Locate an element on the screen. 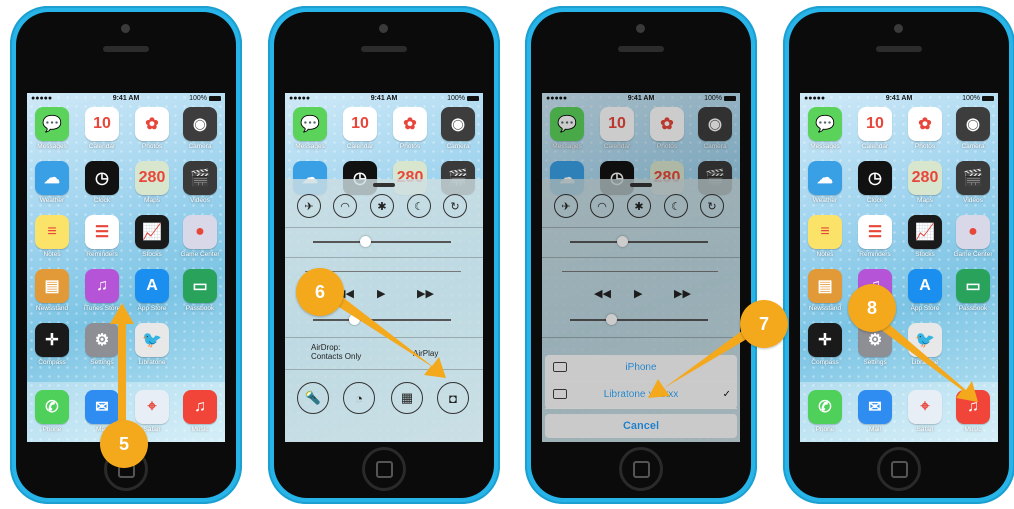 This screenshot has height=509, width=1014. timer-icon: ◔ is located at coordinates (359, 398).